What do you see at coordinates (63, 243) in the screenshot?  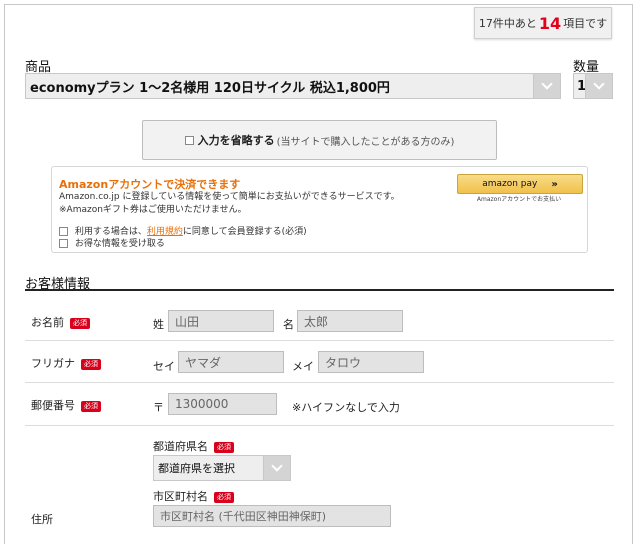 I see `newsletter-checkbox` at bounding box center [63, 243].